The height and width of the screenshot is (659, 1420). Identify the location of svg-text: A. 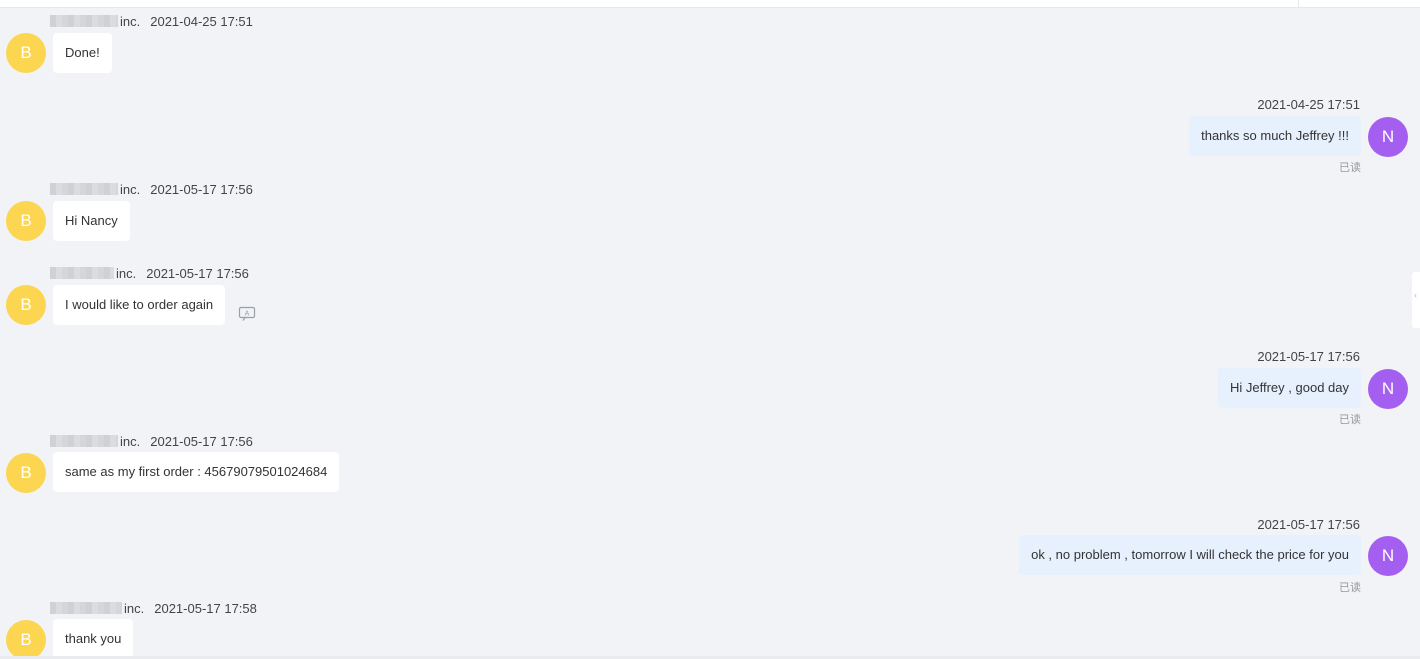
(247, 314).